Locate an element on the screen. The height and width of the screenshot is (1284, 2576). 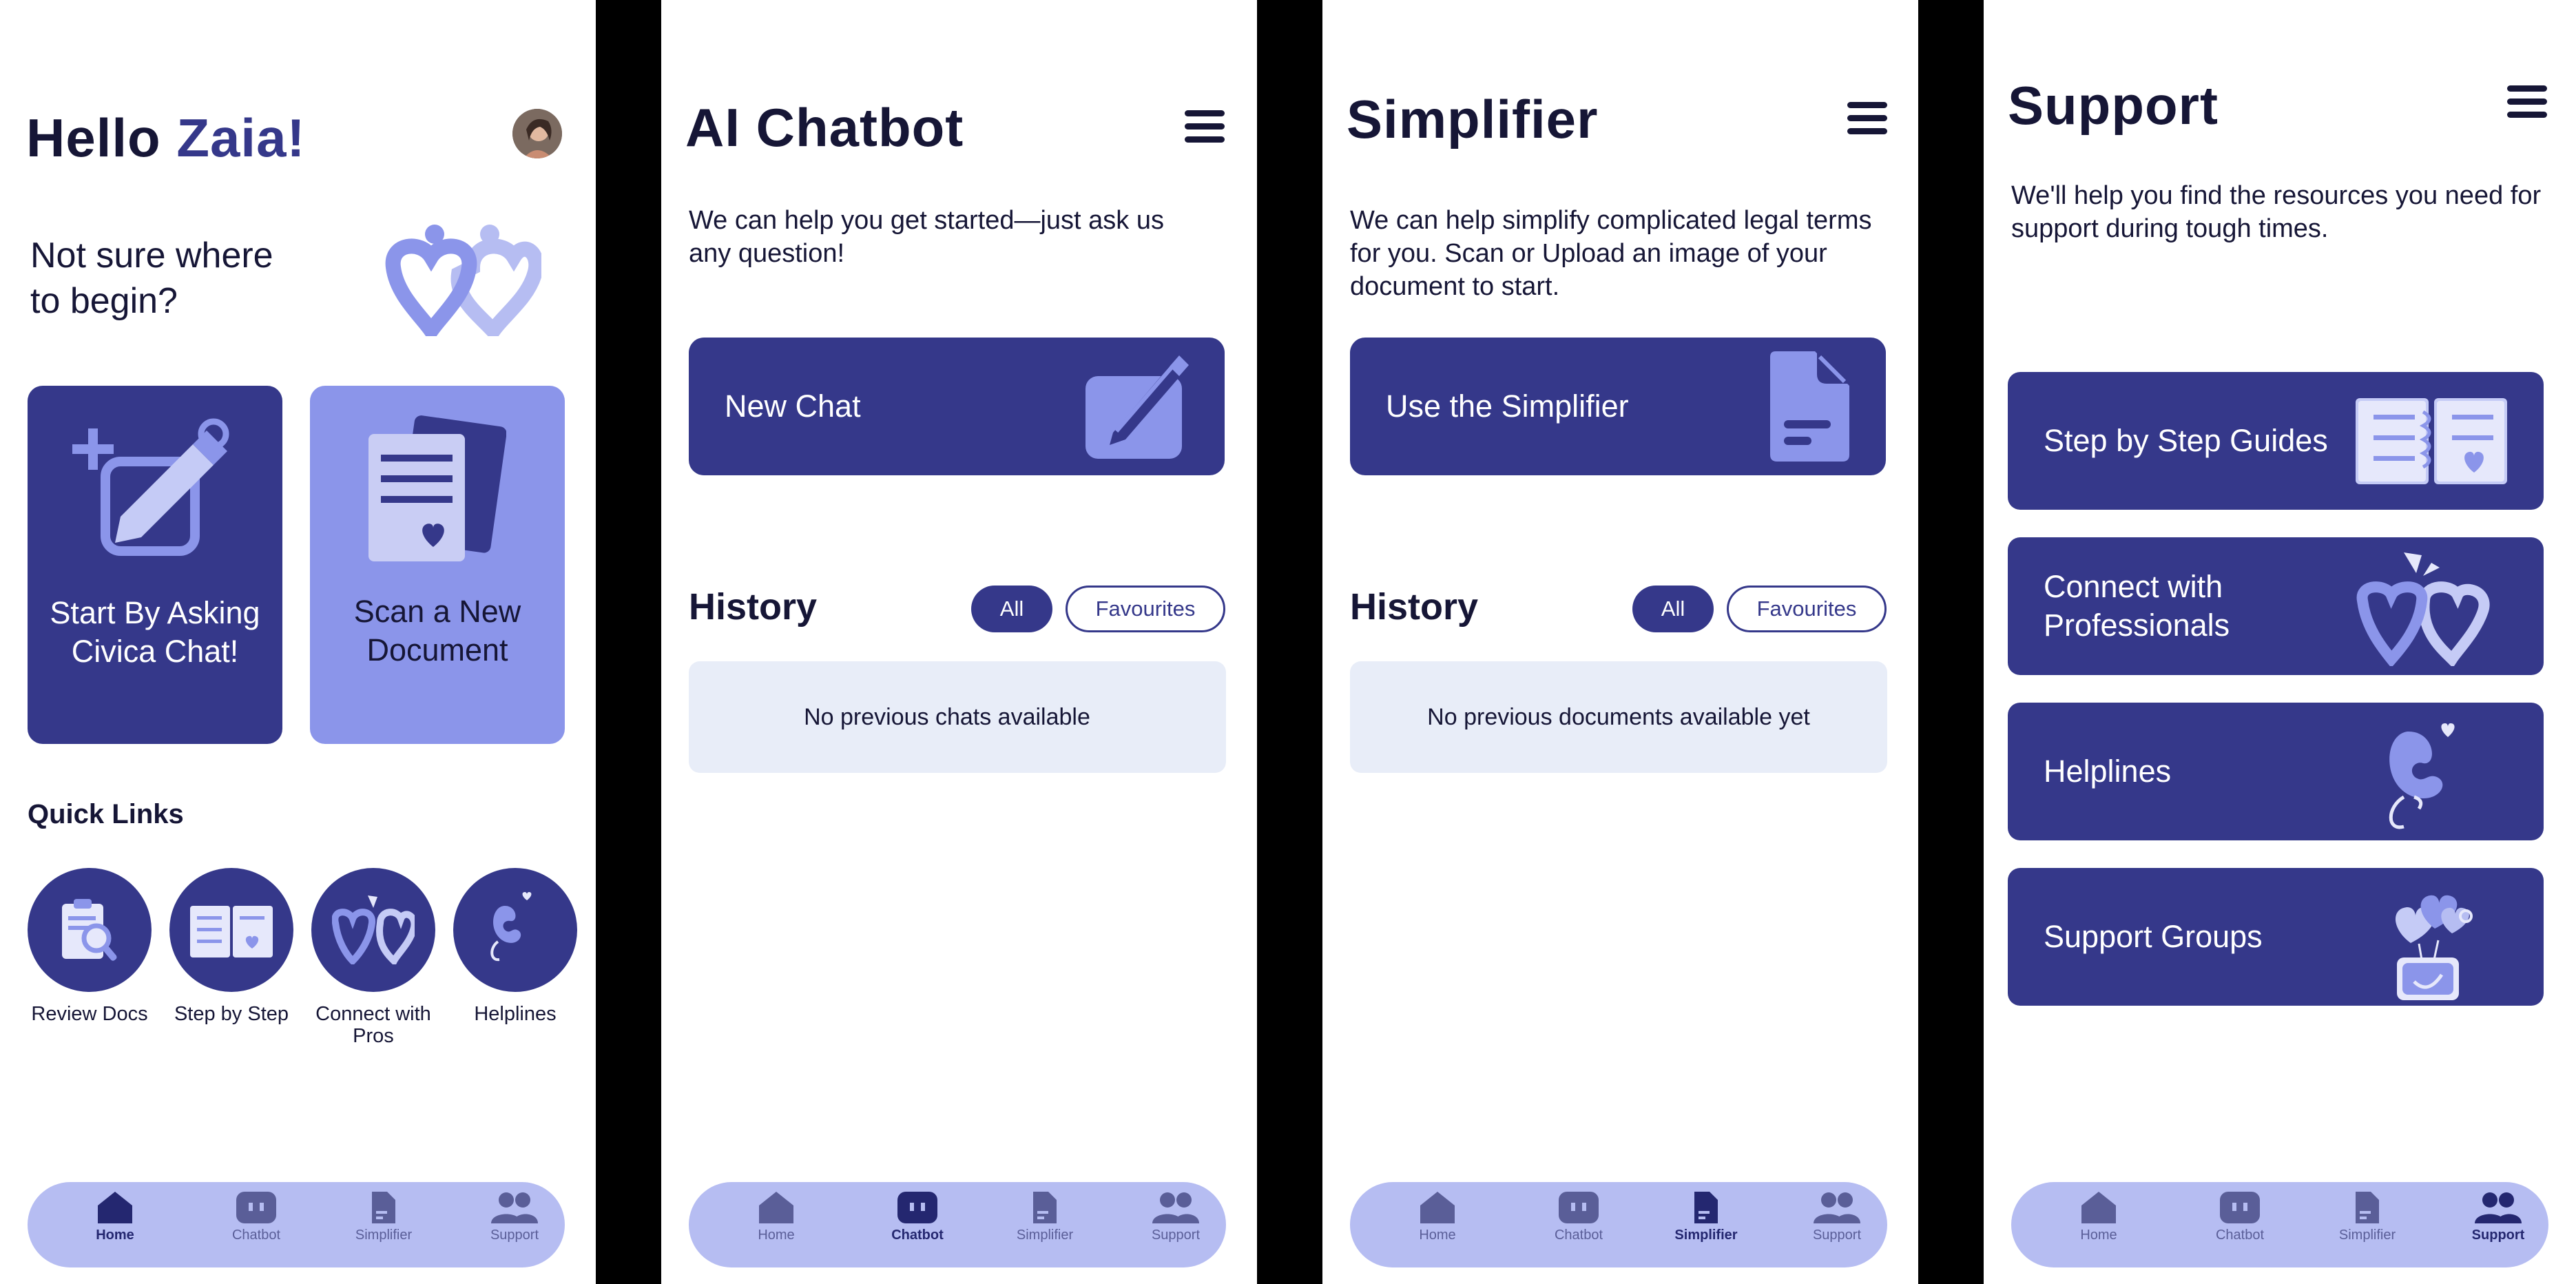
user-name: Zaia! is located at coordinates (241, 137).